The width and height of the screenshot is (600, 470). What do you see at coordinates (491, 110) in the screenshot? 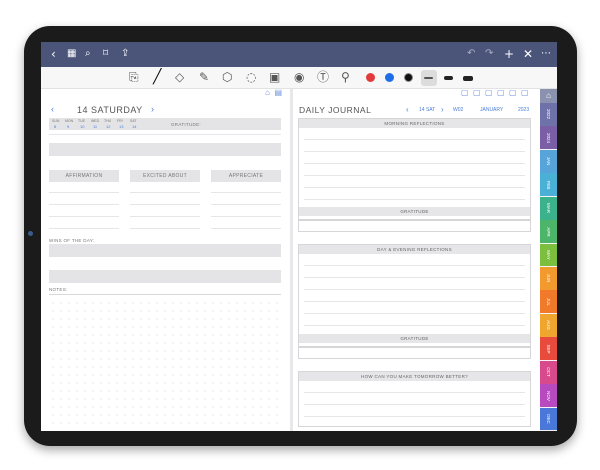
I see `header-month: JANUARY` at bounding box center [491, 110].